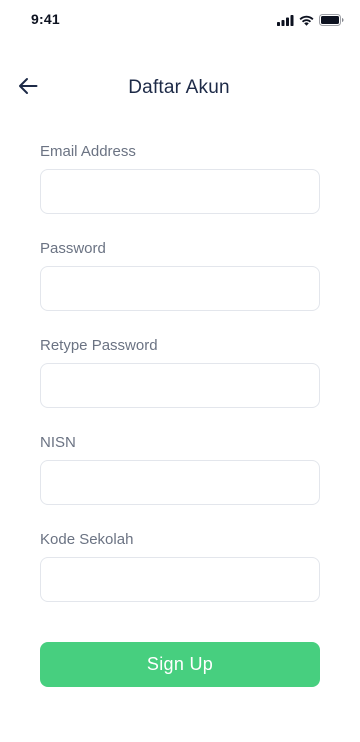  What do you see at coordinates (45, 19) in the screenshot?
I see `status-time: 9:41` at bounding box center [45, 19].